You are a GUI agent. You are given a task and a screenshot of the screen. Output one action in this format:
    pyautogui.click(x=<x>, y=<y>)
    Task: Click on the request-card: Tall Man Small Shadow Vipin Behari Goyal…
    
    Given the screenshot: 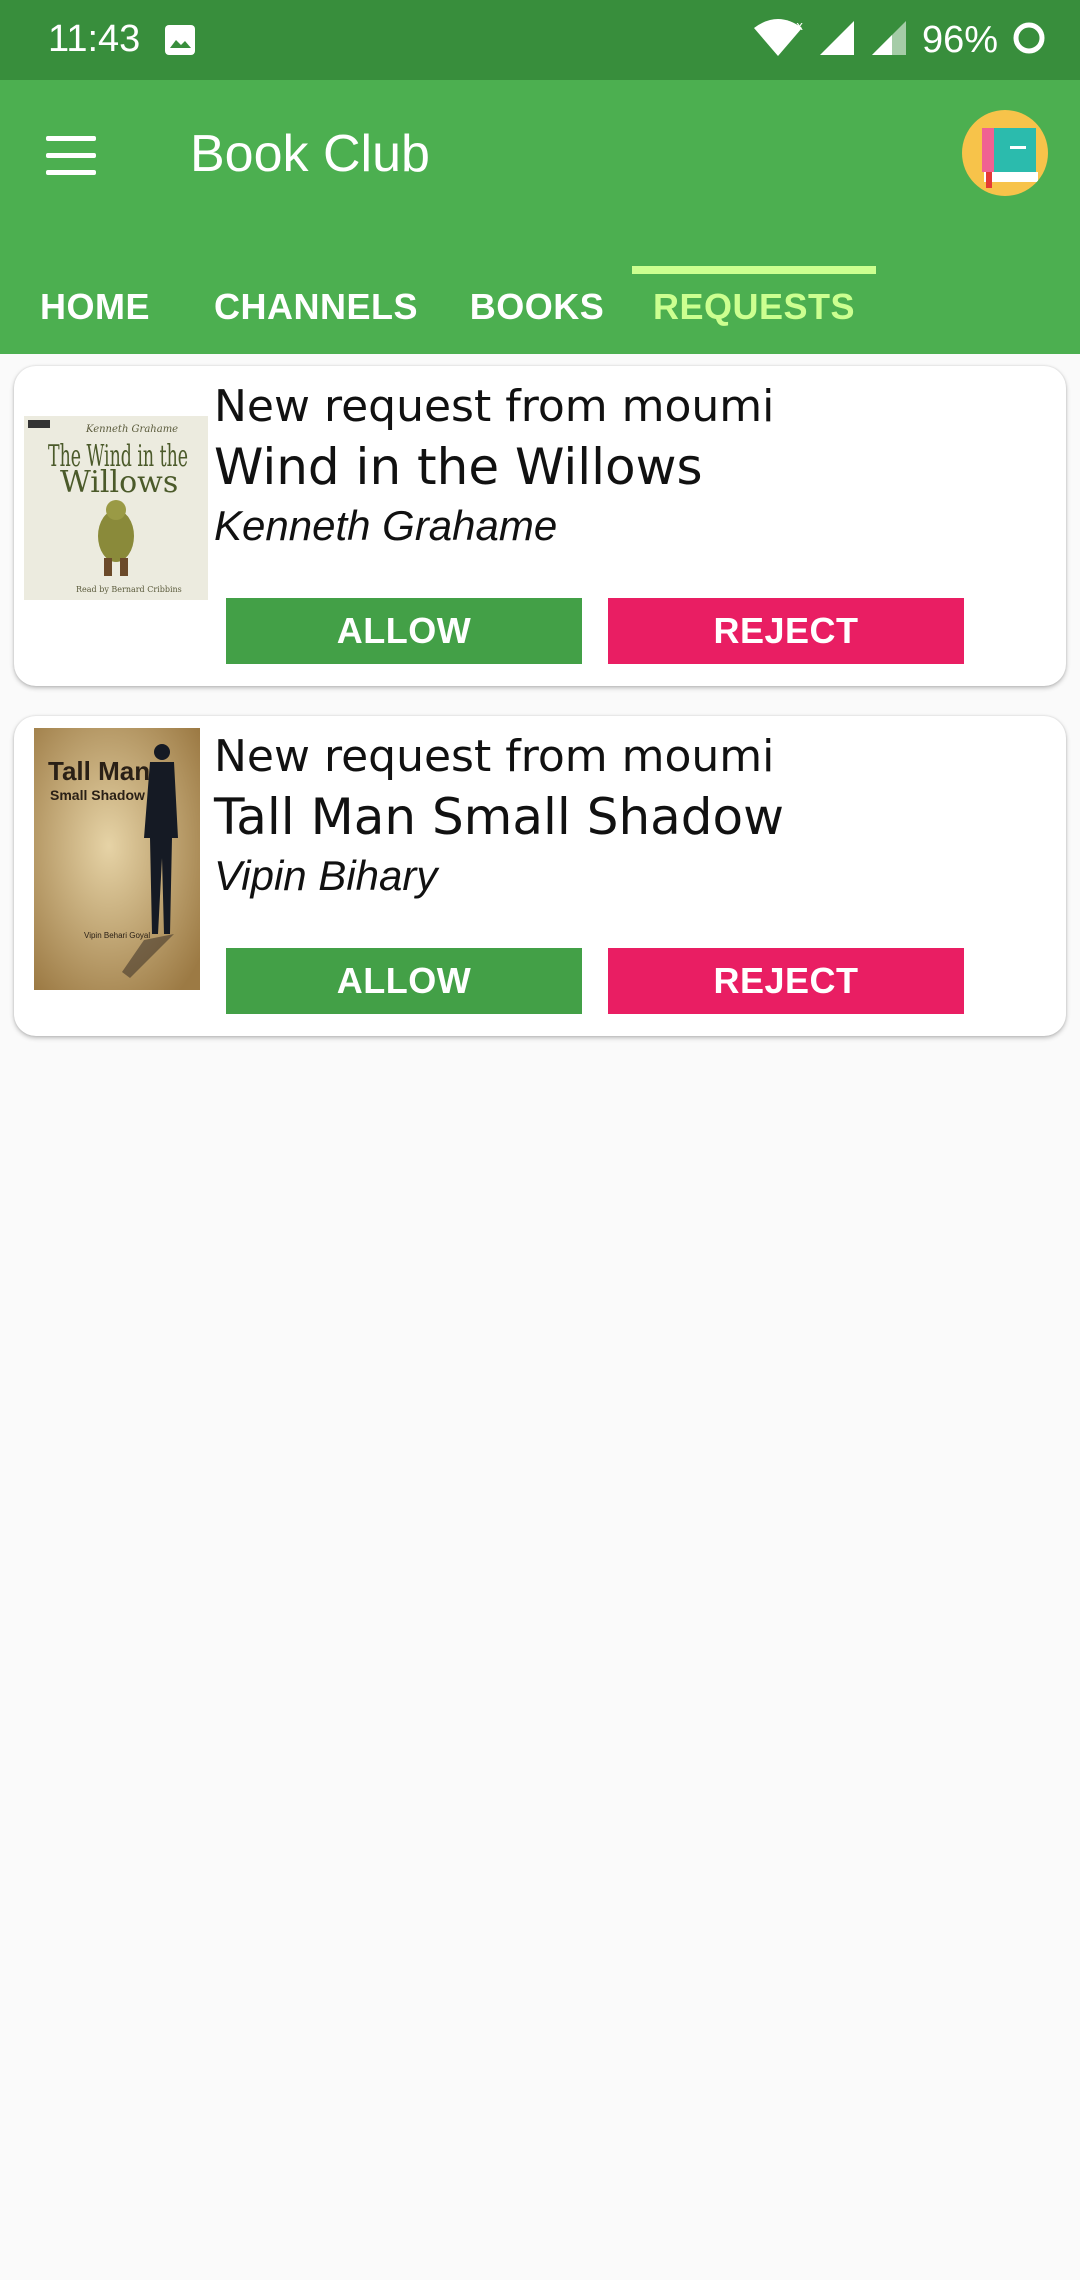 What is the action you would take?
    pyautogui.click(x=540, y=876)
    